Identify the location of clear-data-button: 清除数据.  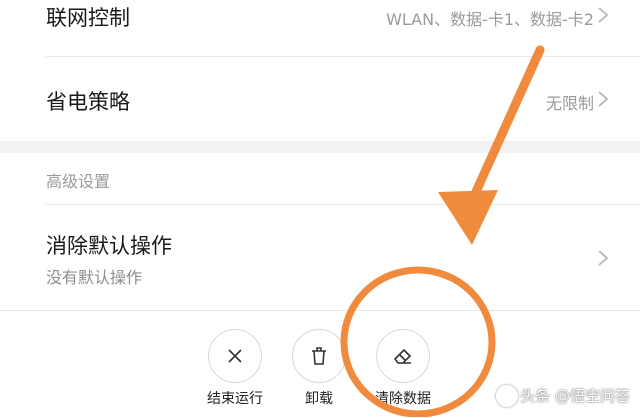
(403, 364).